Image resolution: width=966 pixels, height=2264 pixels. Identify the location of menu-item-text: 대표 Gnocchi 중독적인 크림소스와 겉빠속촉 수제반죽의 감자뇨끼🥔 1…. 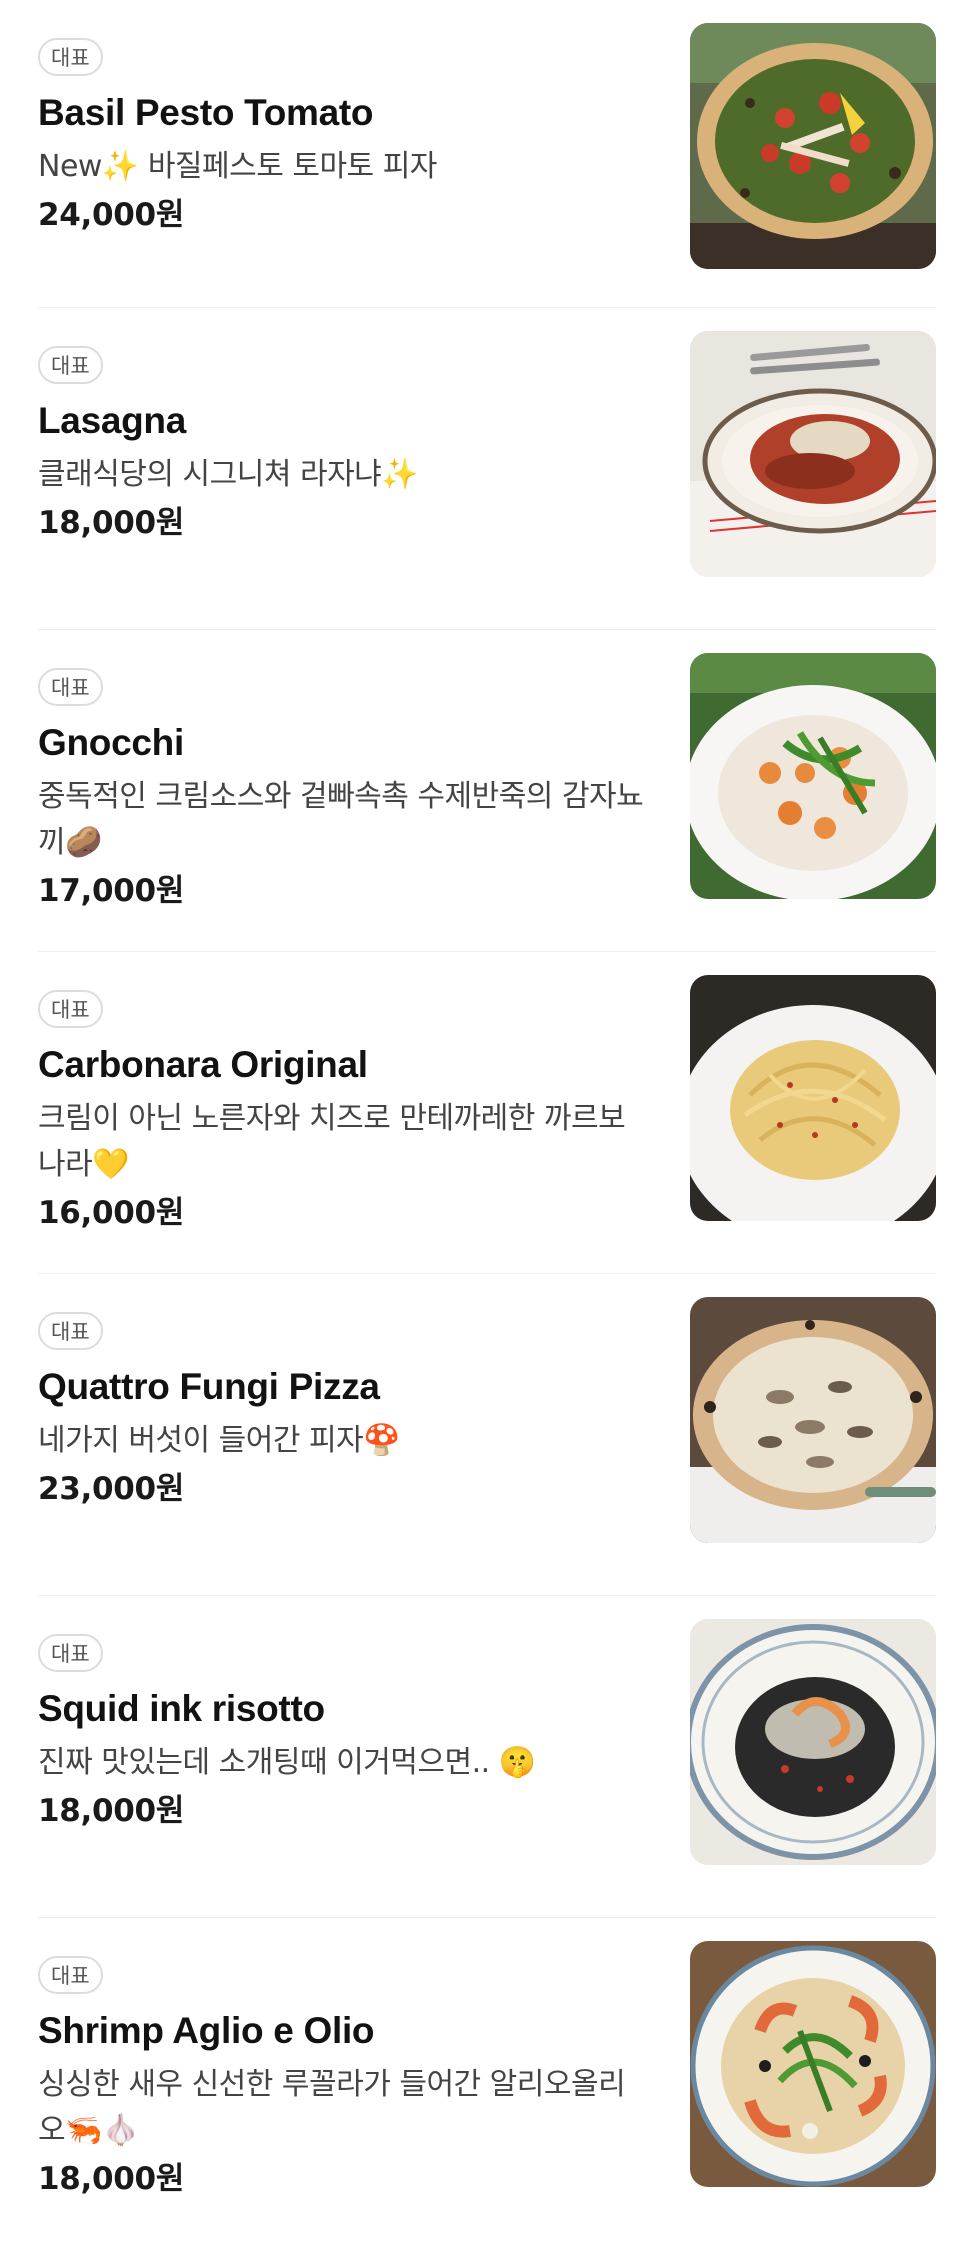
(343, 790).